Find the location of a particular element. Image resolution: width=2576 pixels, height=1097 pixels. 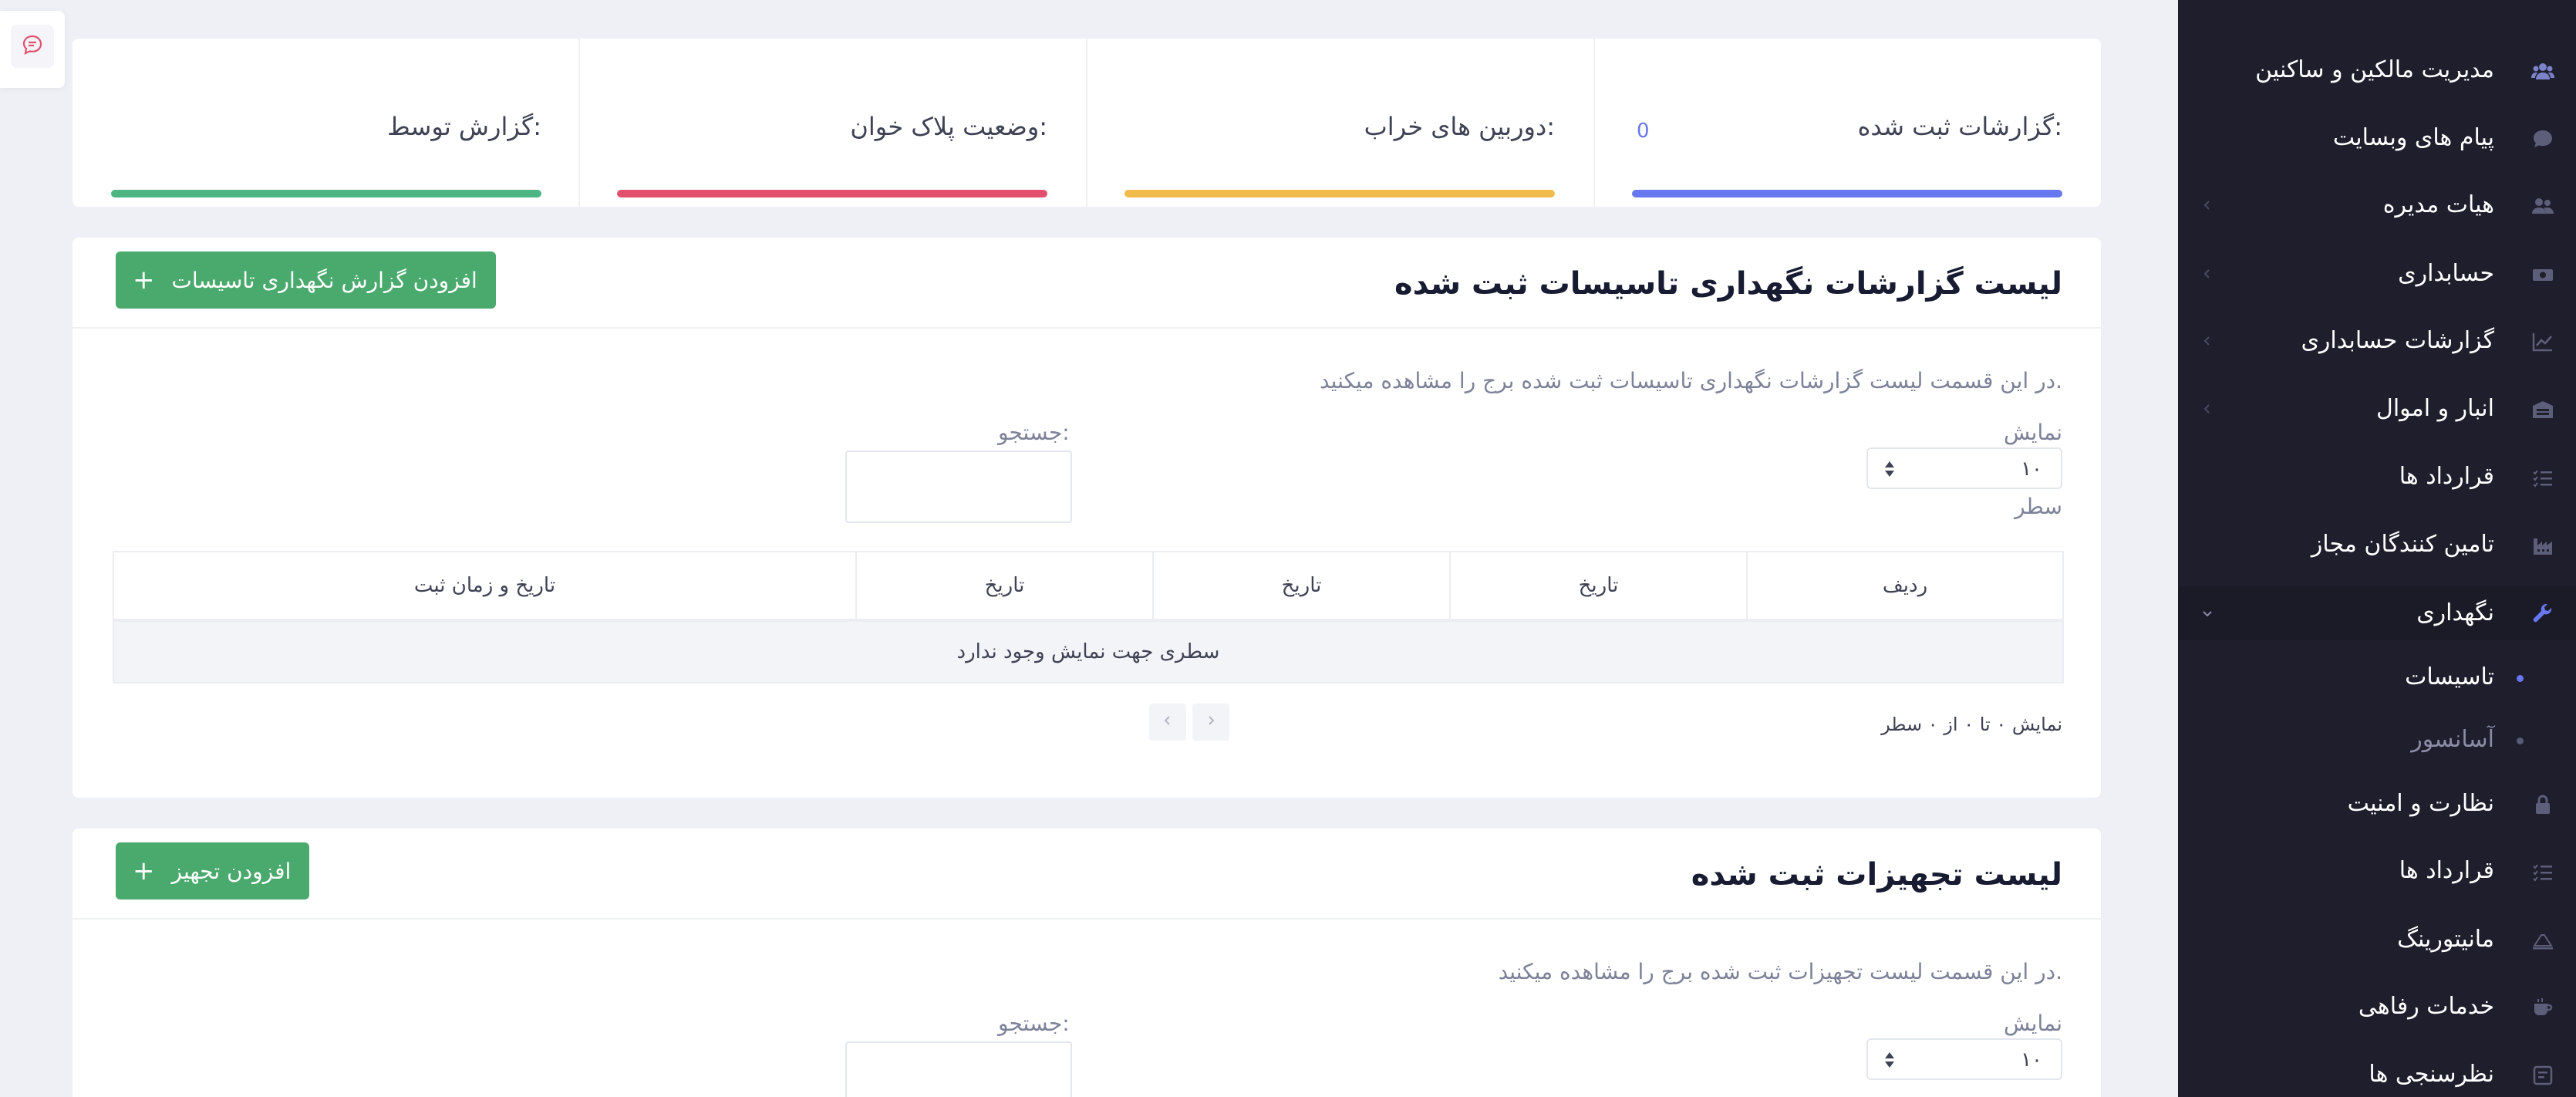

sidebar-item-label: مانیتورینگ is located at coordinates (2445, 939).